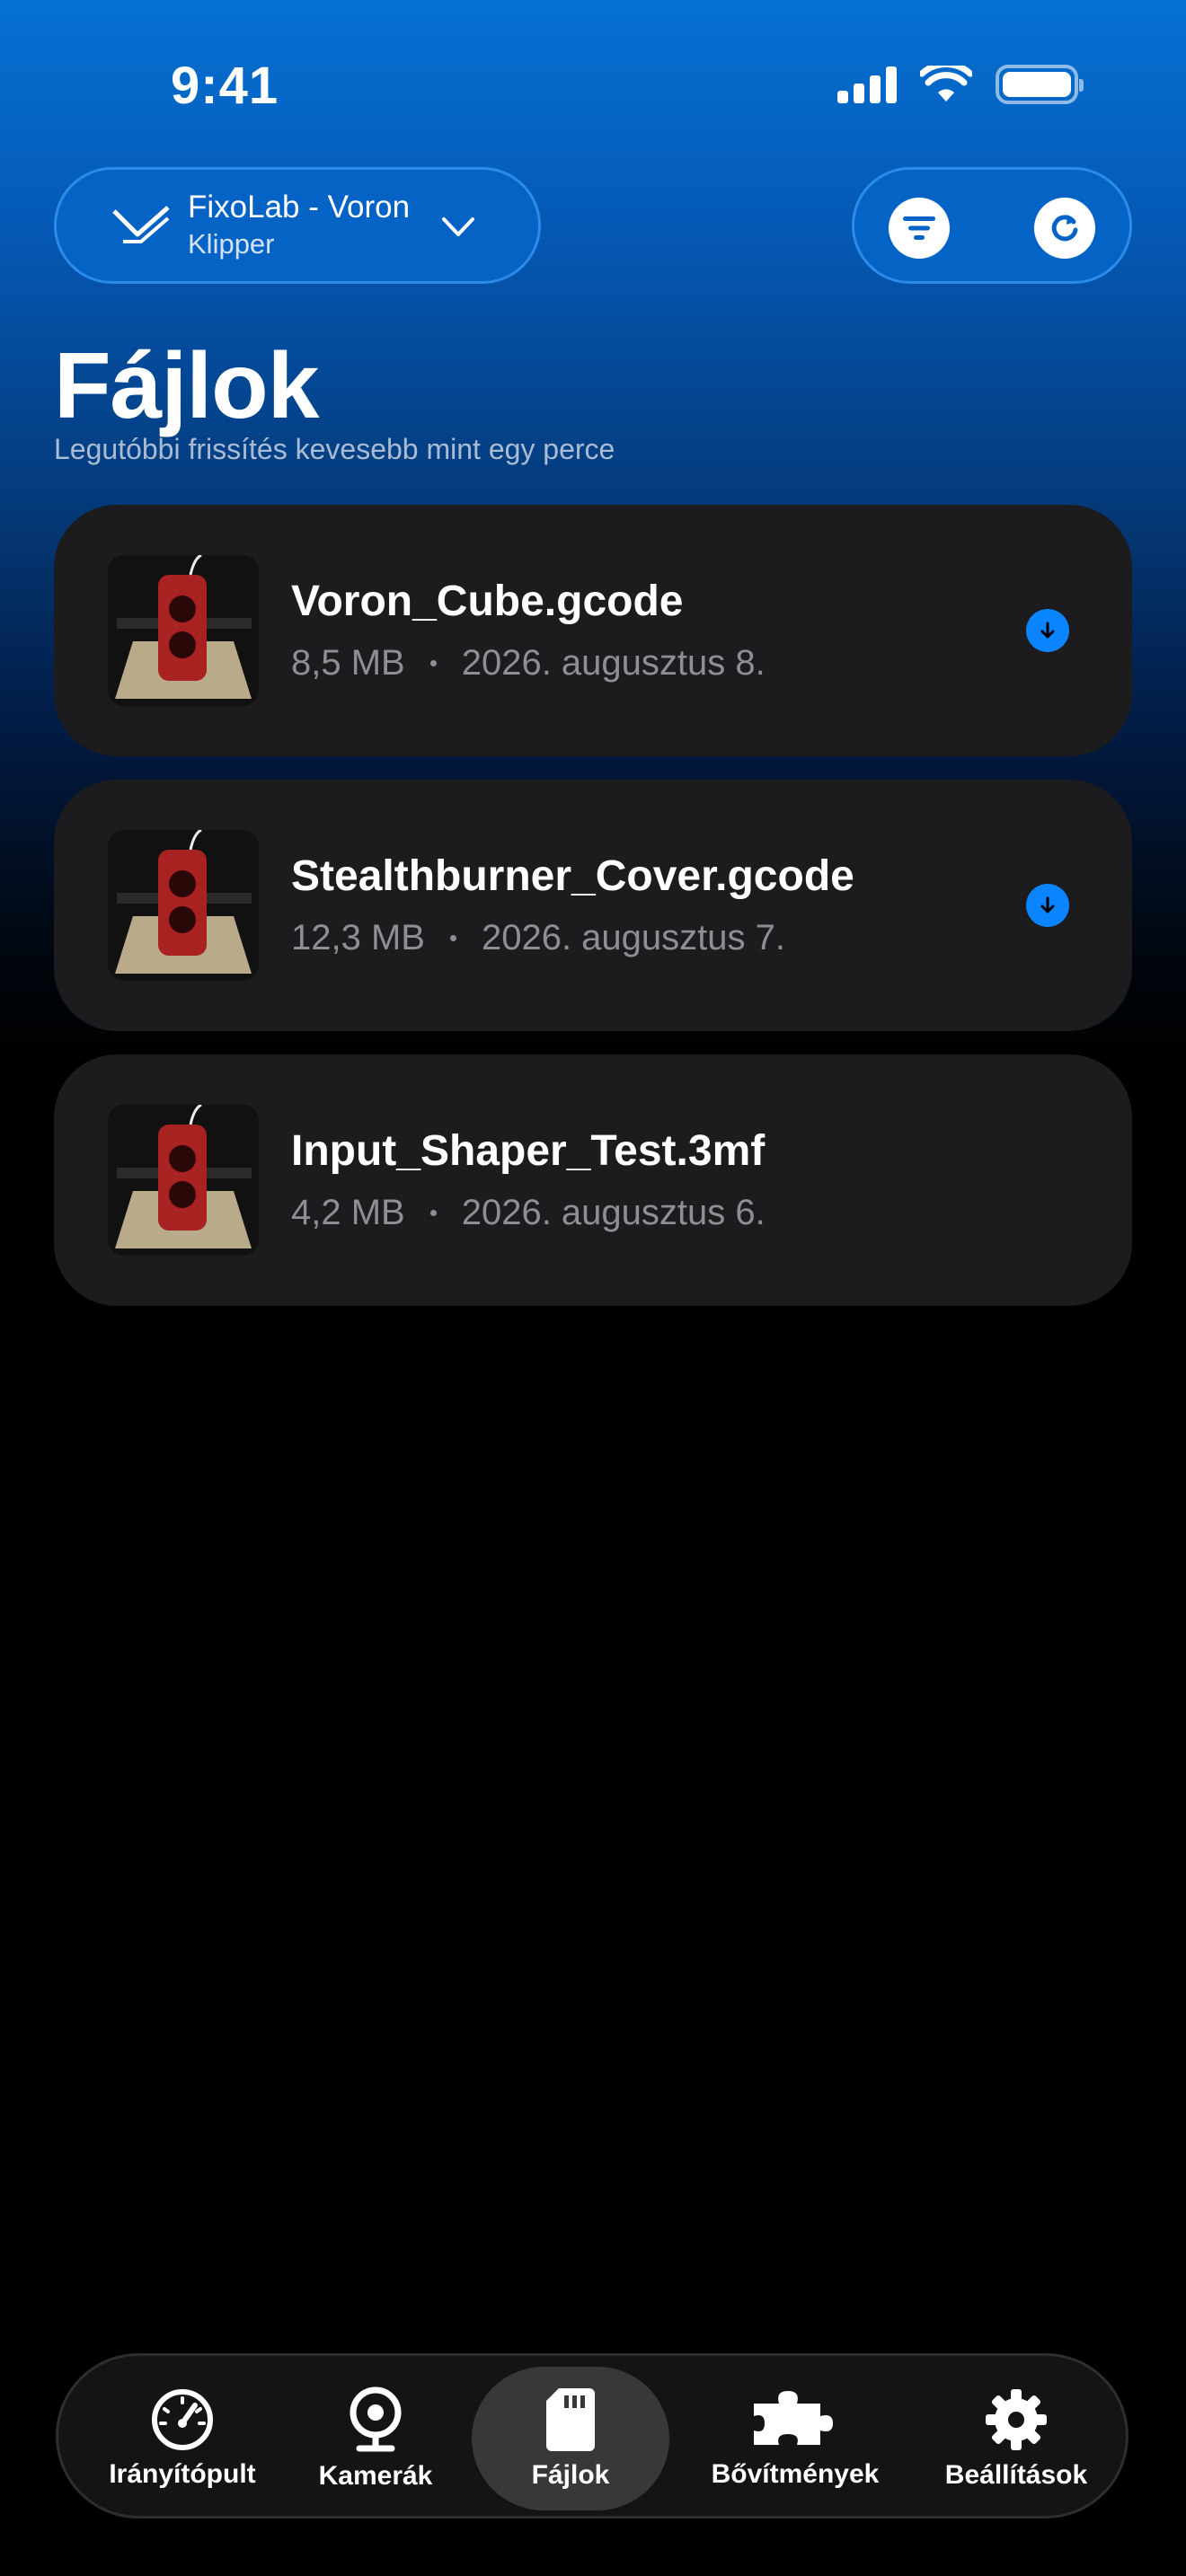  I want to click on file-name: Input_Shaper_Test.3mf, so click(528, 1151).